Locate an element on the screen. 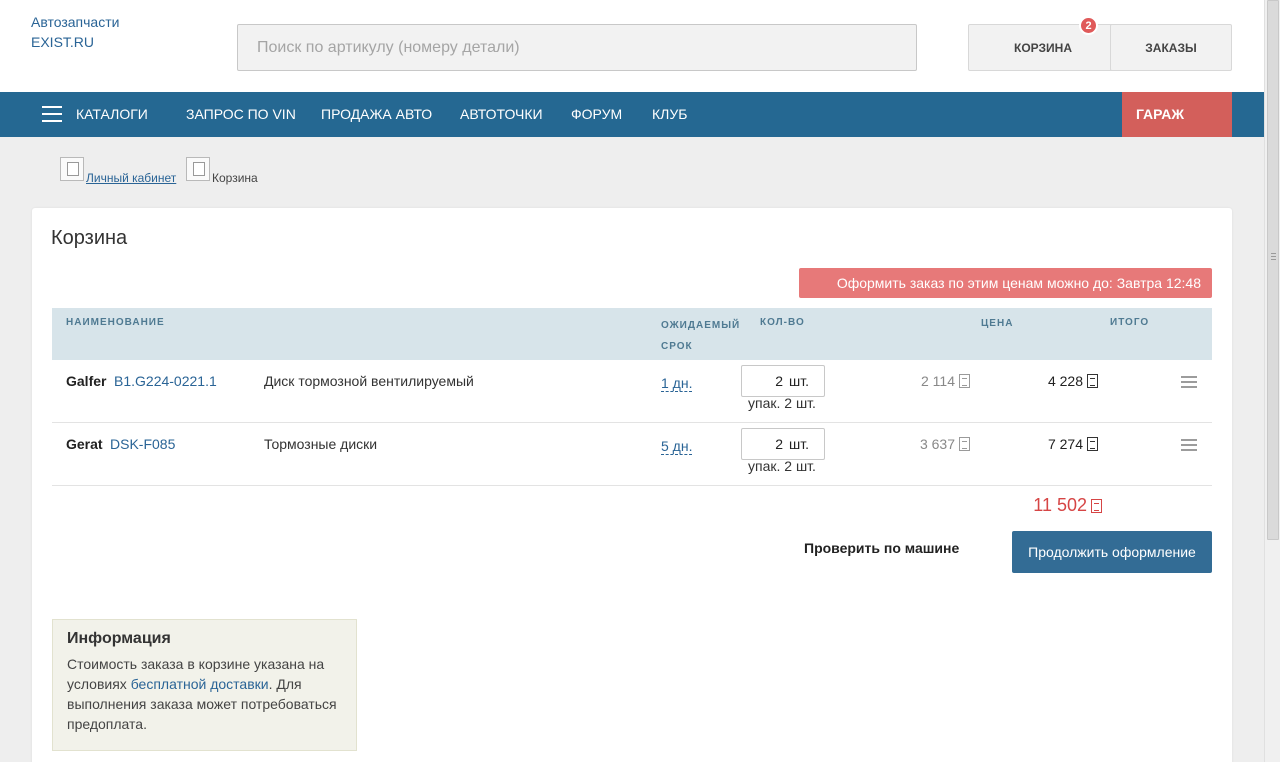 This screenshot has height=762, width=1280. row-2-price-value: 3 637 is located at coordinates (937, 444).